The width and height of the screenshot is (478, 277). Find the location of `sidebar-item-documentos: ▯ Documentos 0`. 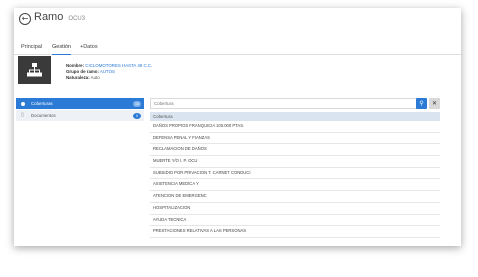

sidebar-item-documentos: ▯ Documentos 0 is located at coordinates (80, 115).